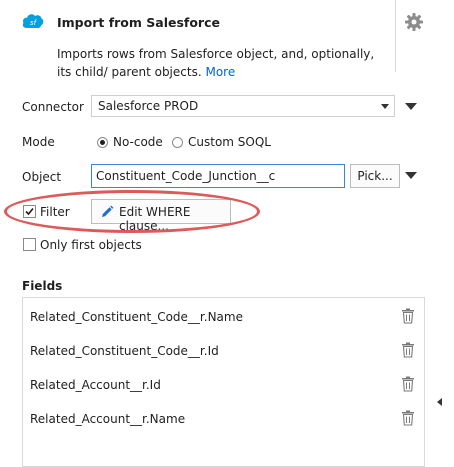  What do you see at coordinates (186, 176) in the screenshot?
I see `object-value: Constituent_Code_Junction__c` at bounding box center [186, 176].